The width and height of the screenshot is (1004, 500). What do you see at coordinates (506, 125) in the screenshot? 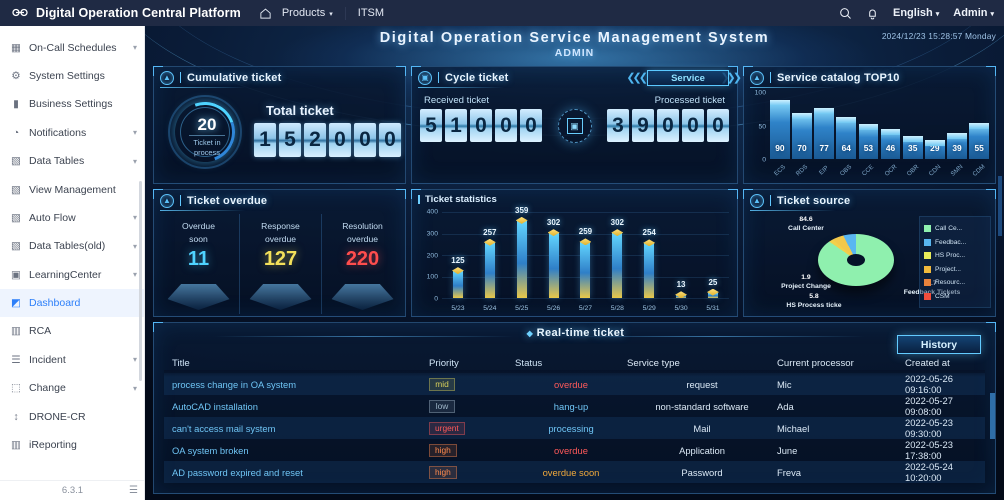
I see `odometer-digit: 0` at bounding box center [506, 125].